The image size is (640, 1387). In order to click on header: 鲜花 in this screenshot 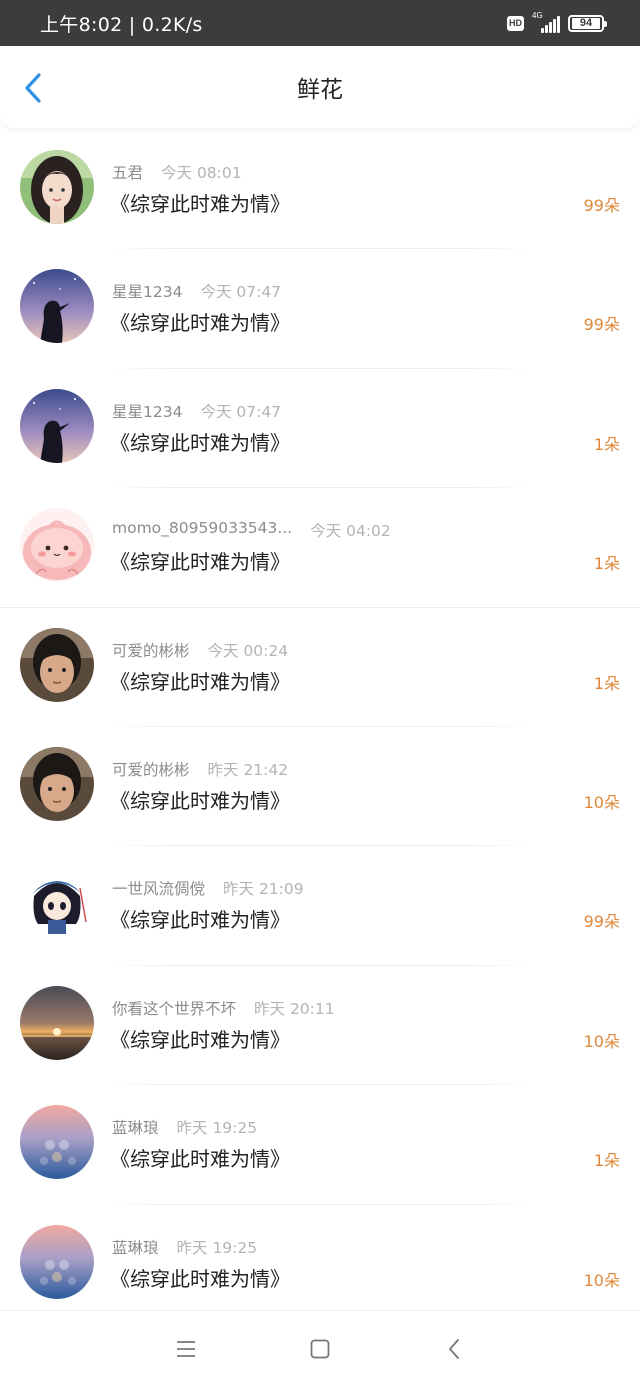, I will do `click(320, 87)`.